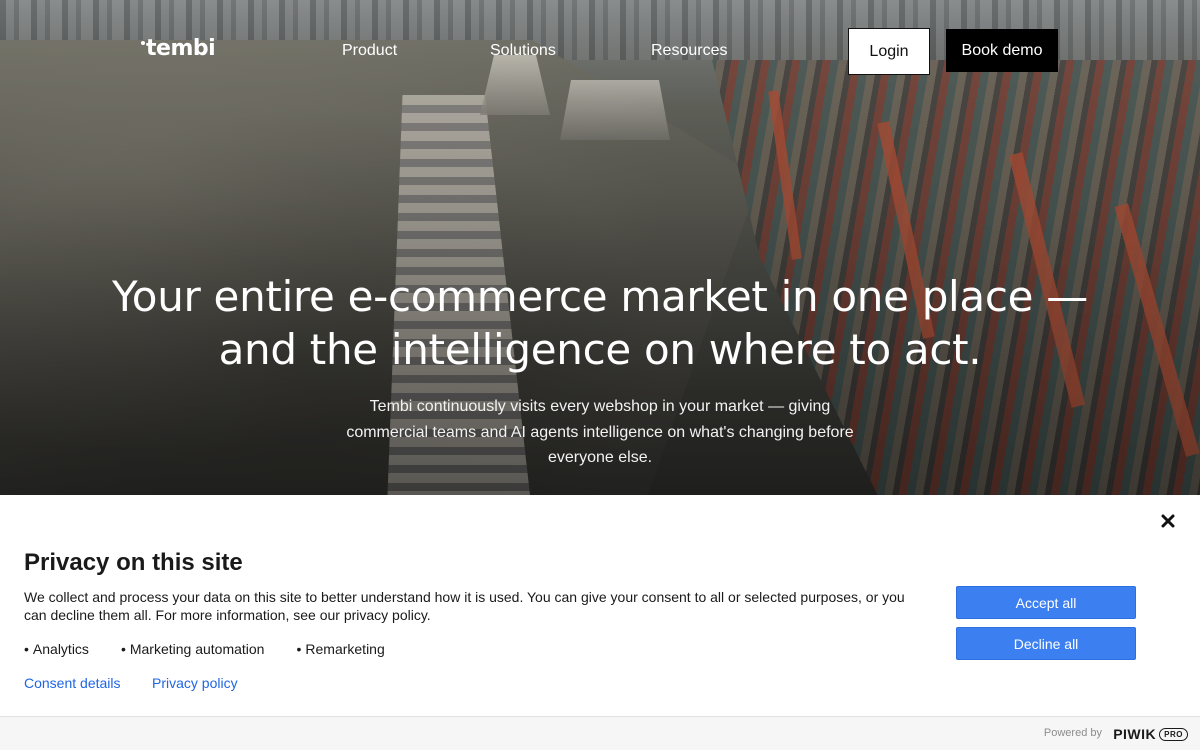  I want to click on hero-headline-line-2: and the intelligence on where to act., so click(600, 349).